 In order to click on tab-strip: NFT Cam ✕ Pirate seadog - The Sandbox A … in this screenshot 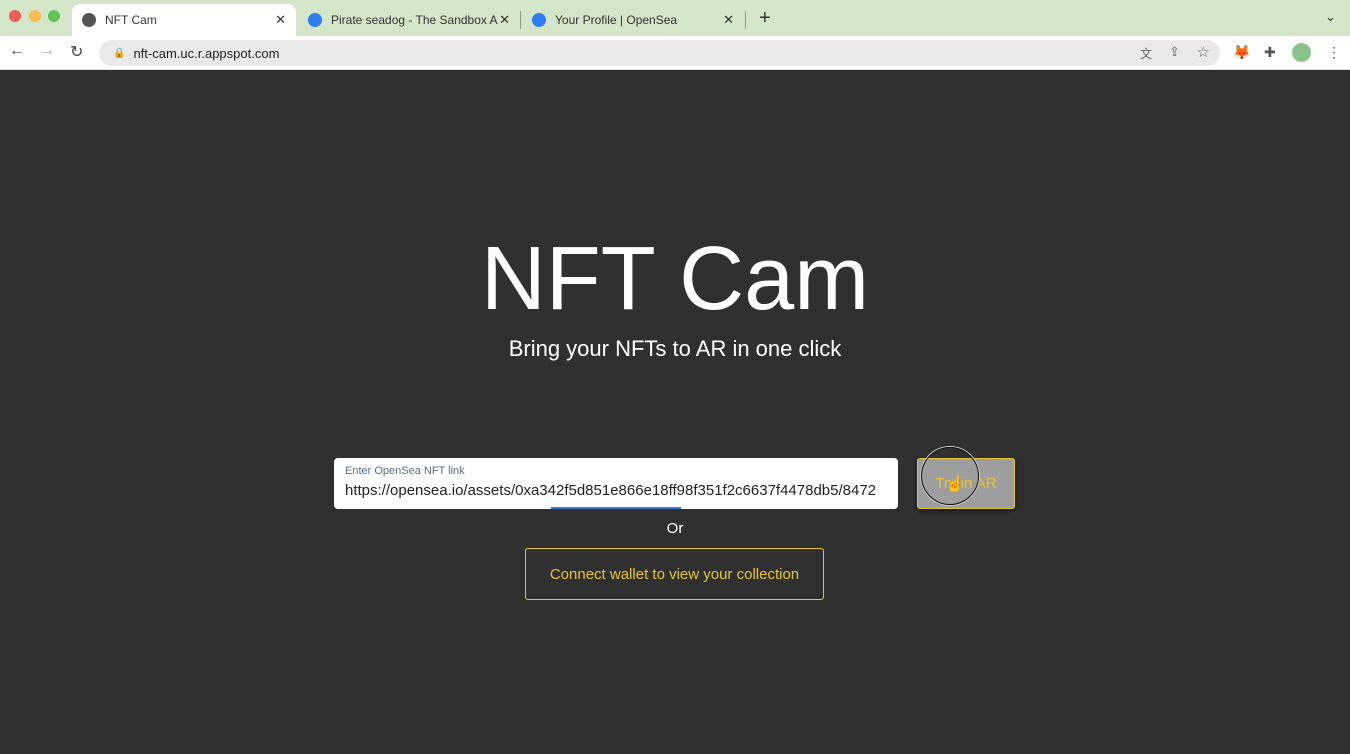, I will do `click(675, 18)`.